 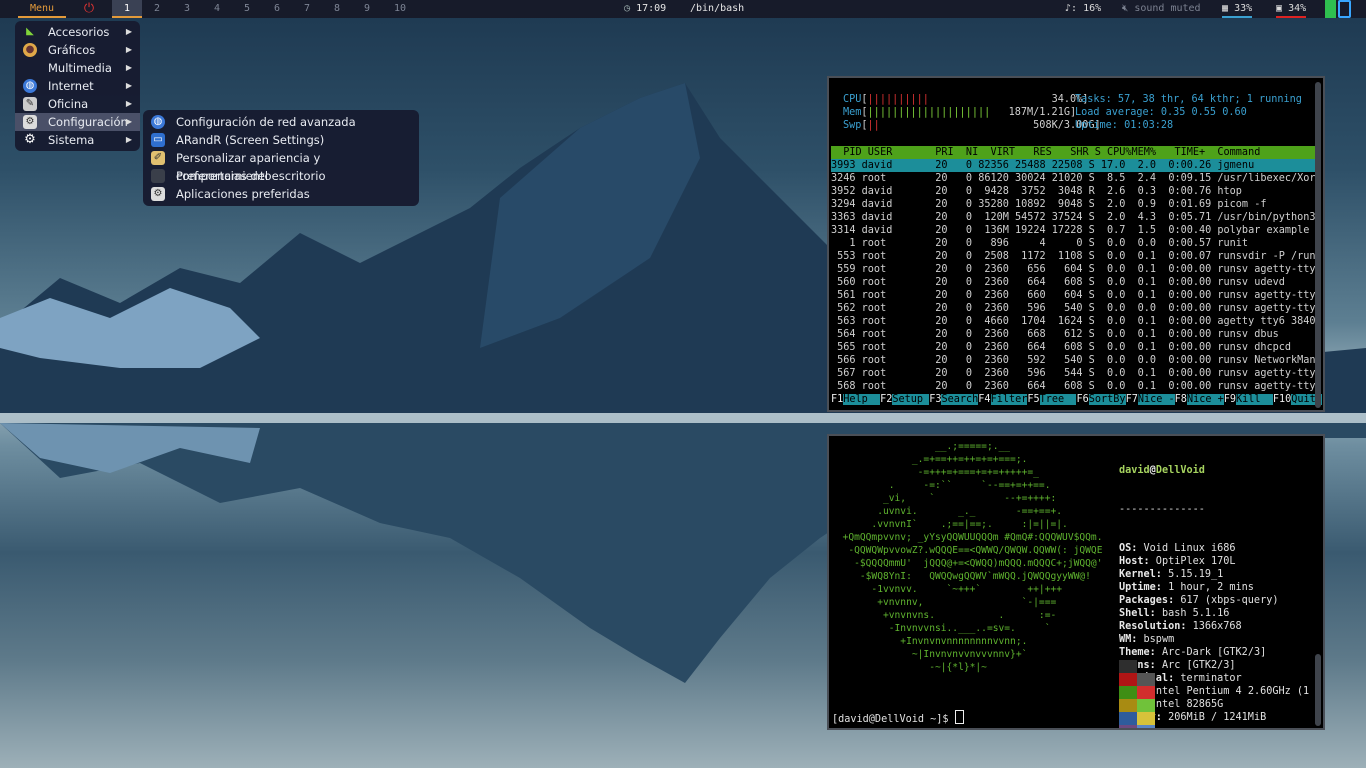 I want to click on workspace-1: 1, so click(x=127, y=9).